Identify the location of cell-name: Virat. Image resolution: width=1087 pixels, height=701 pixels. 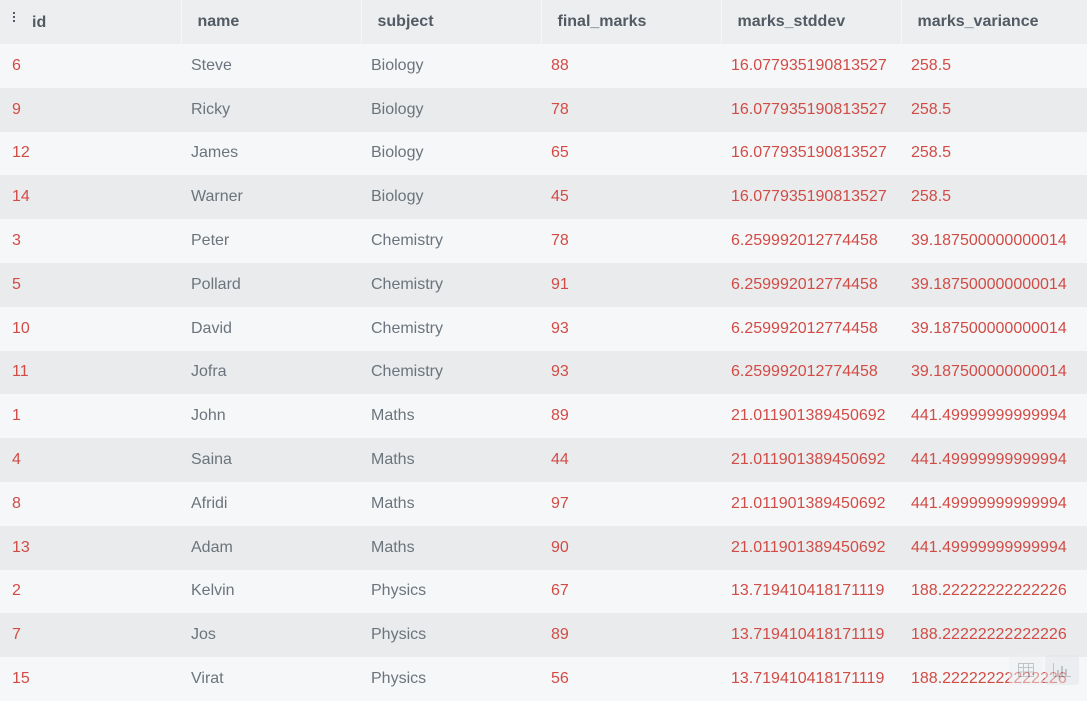
(271, 679).